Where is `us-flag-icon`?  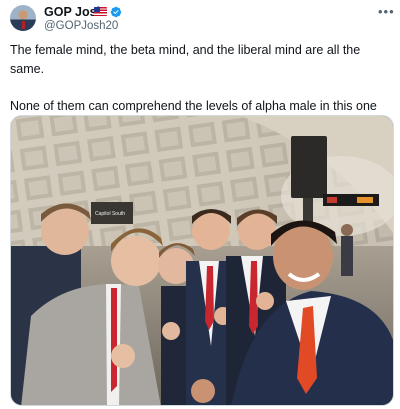
us-flag-icon is located at coordinates (100, 11).